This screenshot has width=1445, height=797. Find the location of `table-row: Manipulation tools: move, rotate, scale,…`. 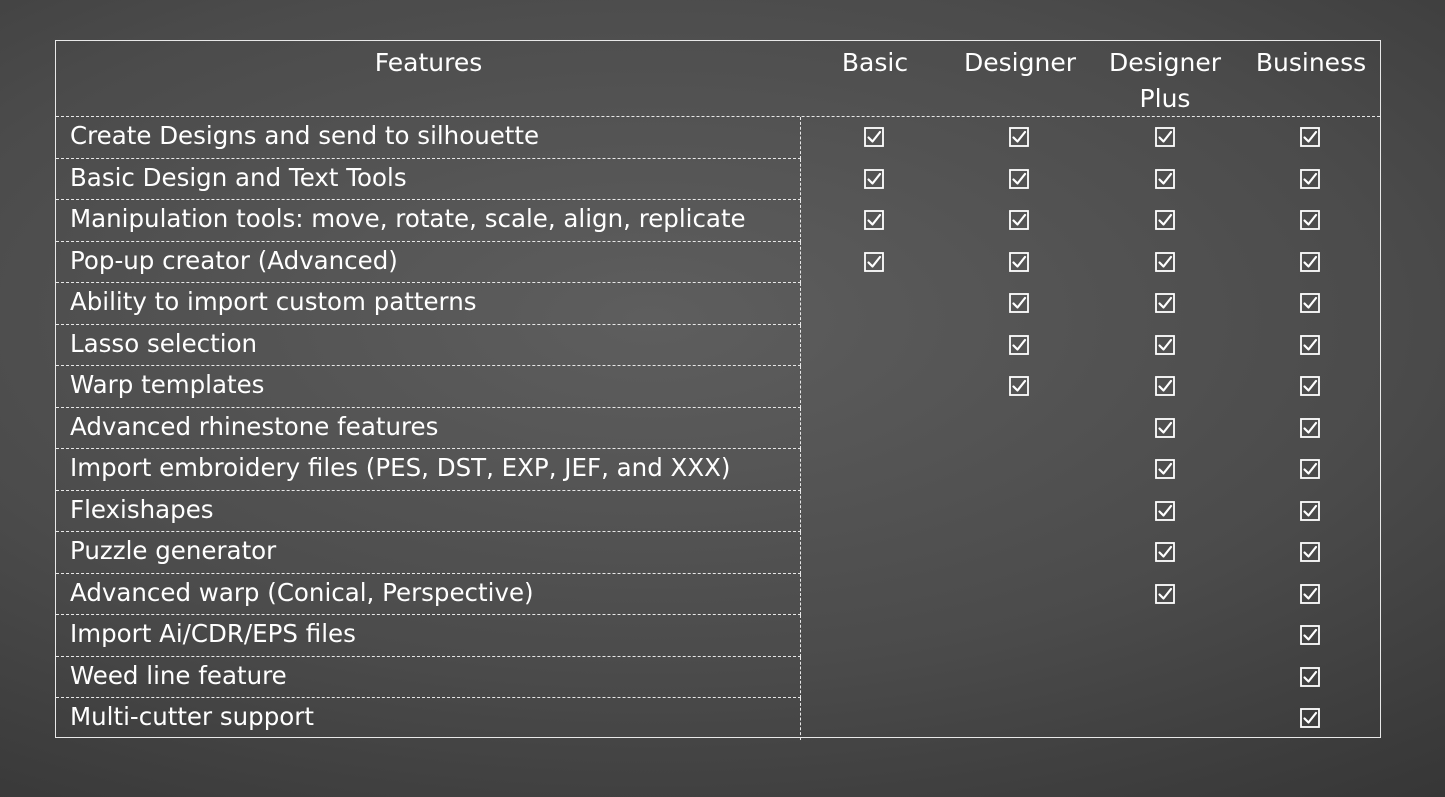

table-row: Manipulation tools: move, rotate, scale,… is located at coordinates (718, 221).